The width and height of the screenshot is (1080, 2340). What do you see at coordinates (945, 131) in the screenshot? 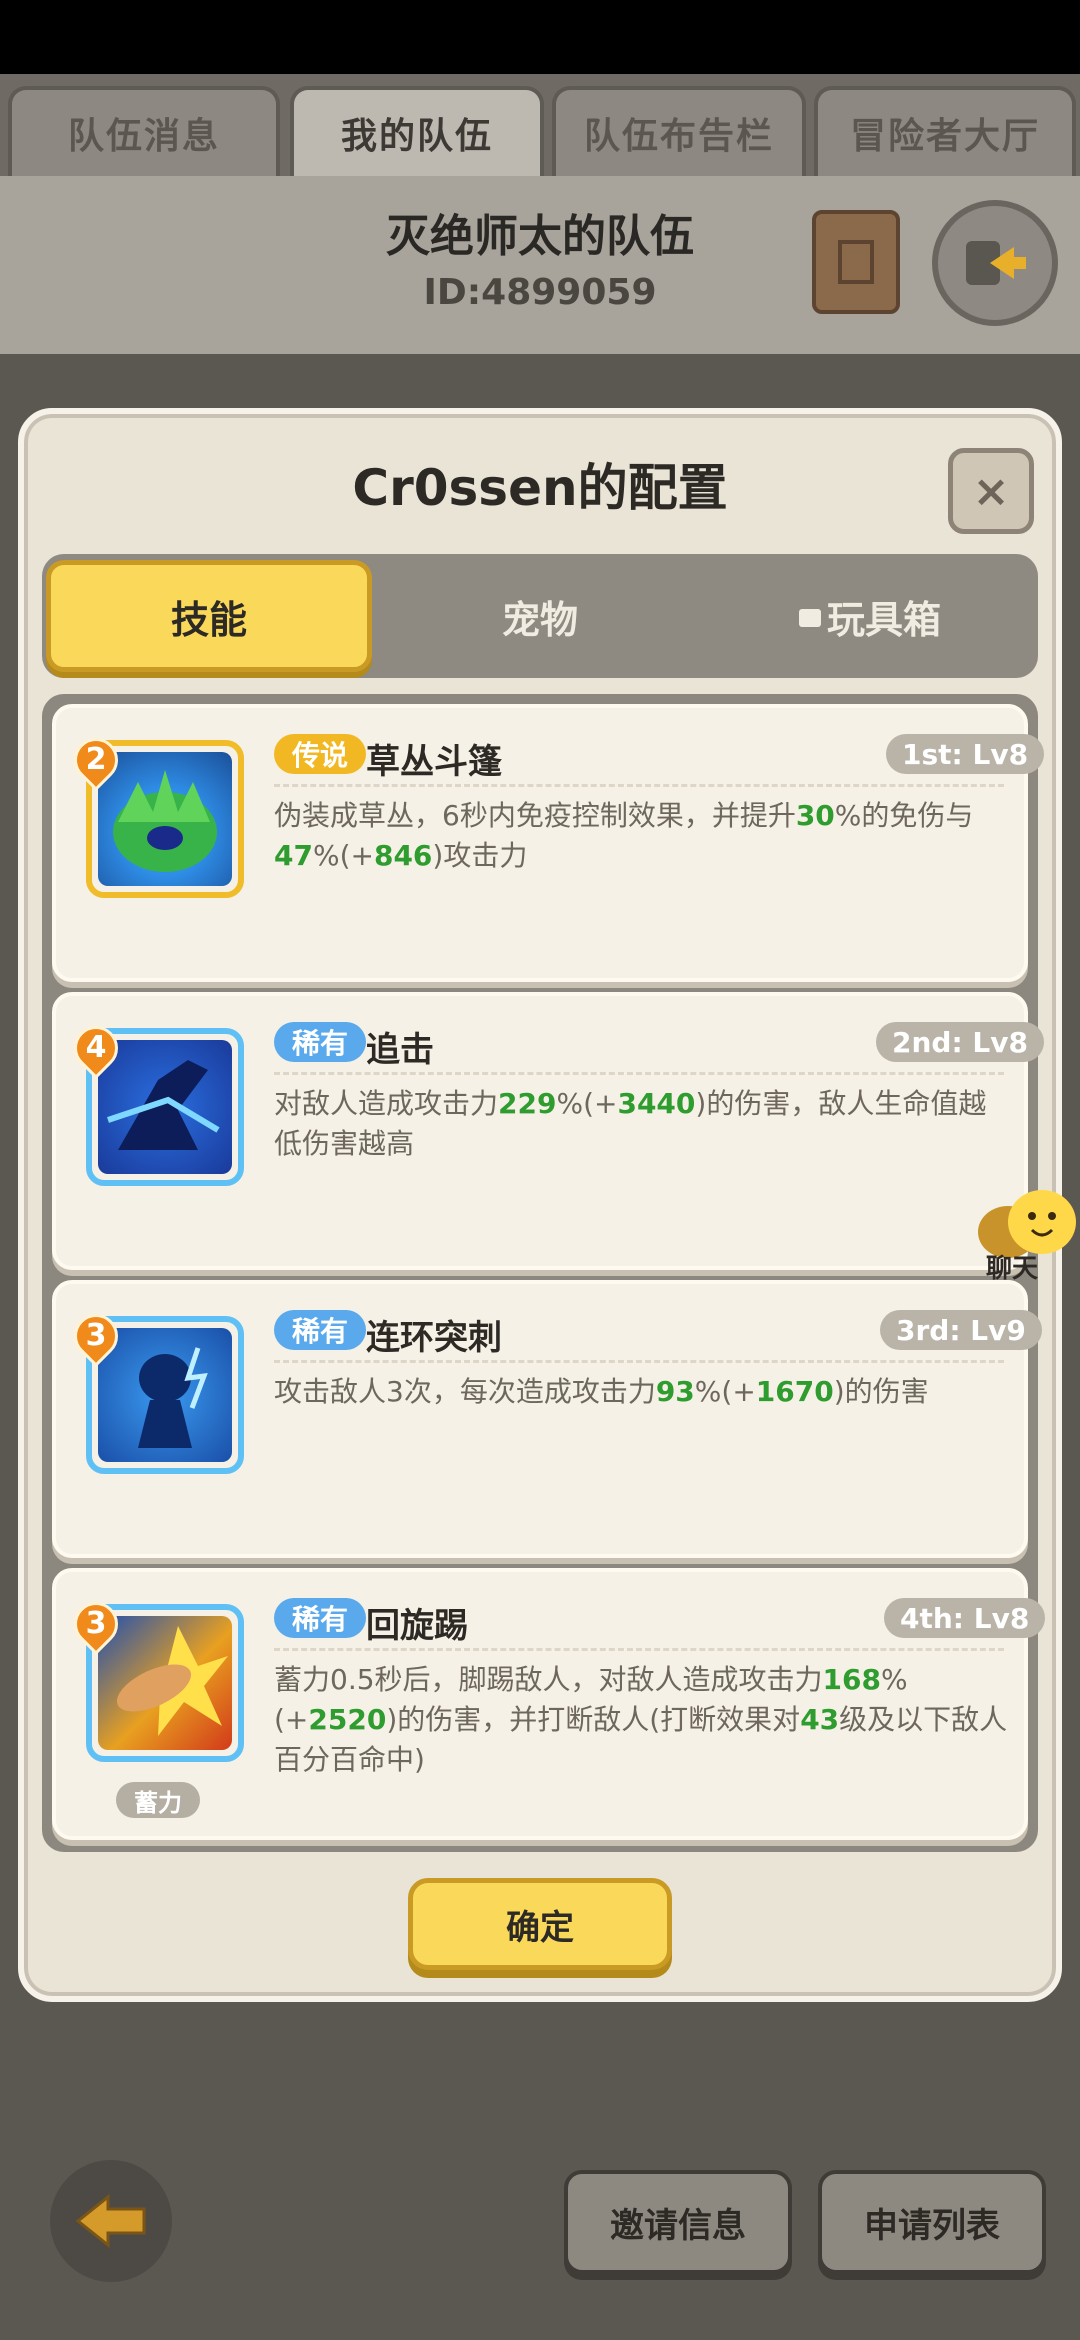
I see `tab-adventurer-hall: 冒险者大厅` at bounding box center [945, 131].